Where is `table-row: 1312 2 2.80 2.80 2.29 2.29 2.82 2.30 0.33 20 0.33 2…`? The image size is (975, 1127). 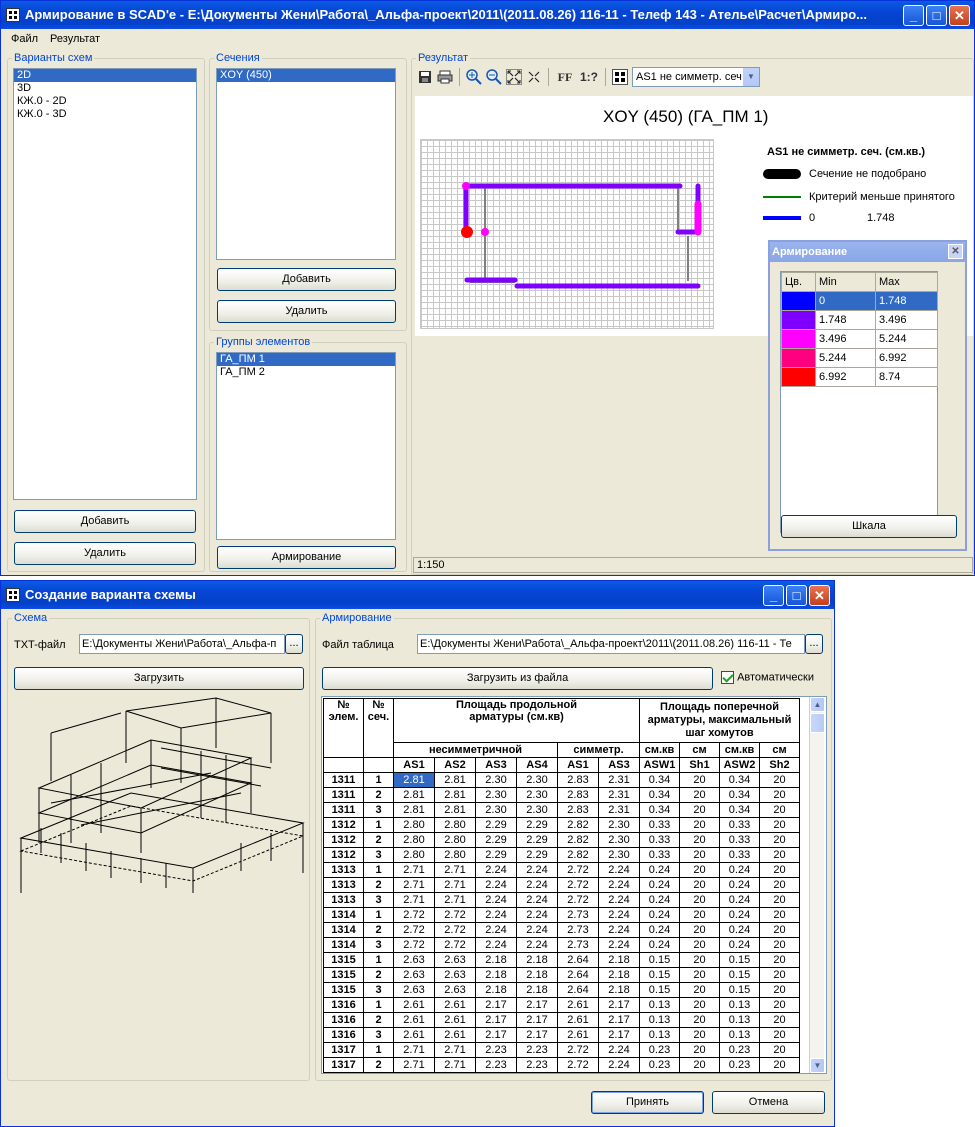 table-row: 1312 2 2.80 2.80 2.29 2.29 2.82 2.30 0.33 20 0.33 2… is located at coordinates (561, 840).